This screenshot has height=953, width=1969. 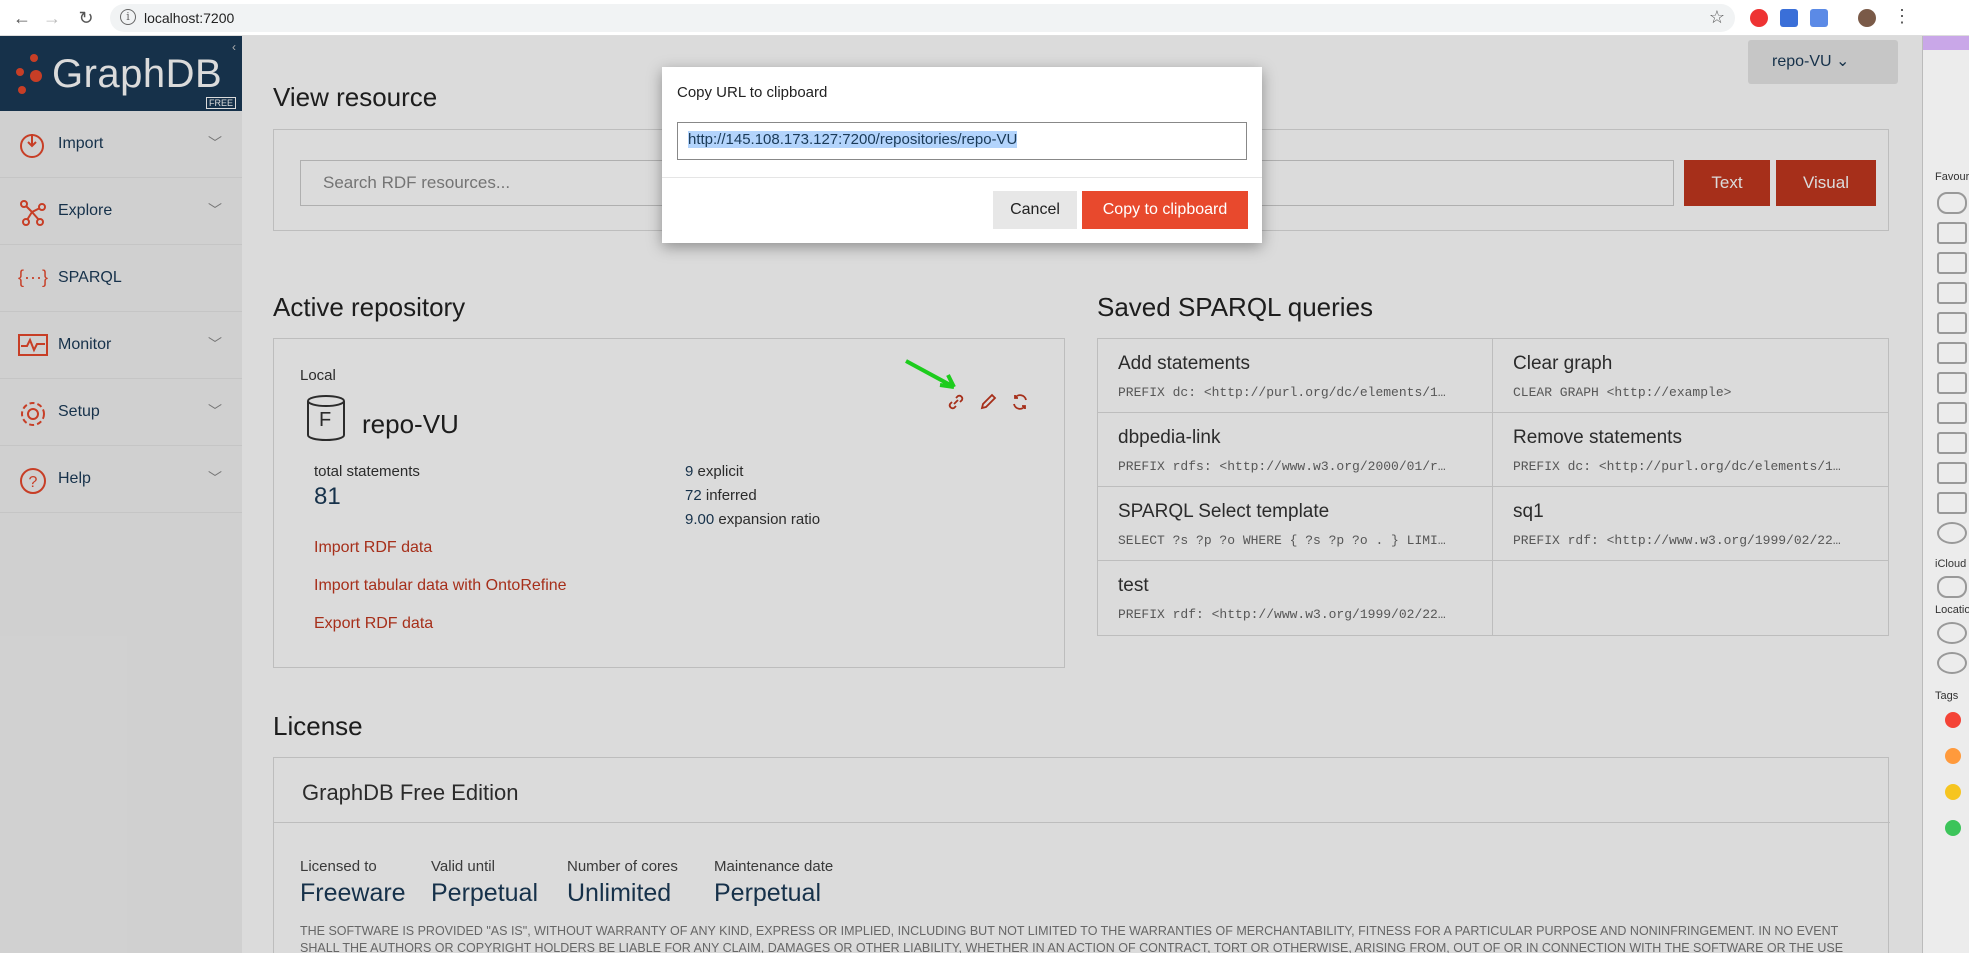 I want to click on network-icon, so click(x=1952, y=663).